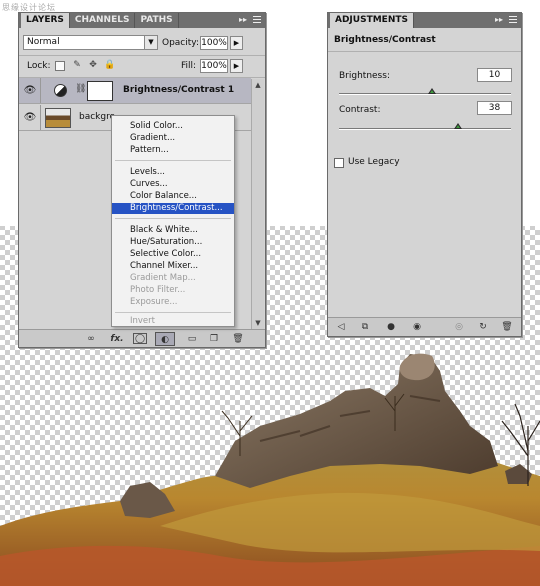 Image resolution: width=540 pixels, height=586 pixels. Describe the element at coordinates (459, 327) in the screenshot. I see `view-previous-icon: ◎` at that location.